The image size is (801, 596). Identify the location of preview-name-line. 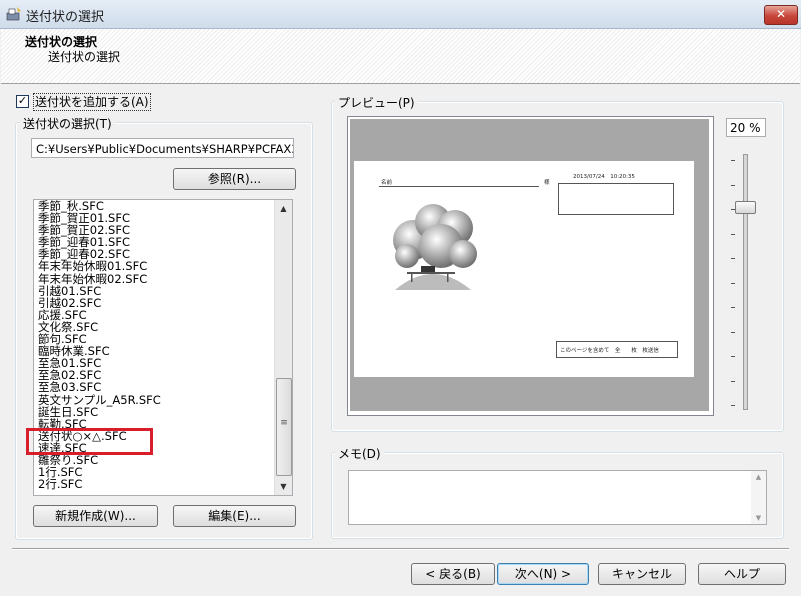
(459, 186).